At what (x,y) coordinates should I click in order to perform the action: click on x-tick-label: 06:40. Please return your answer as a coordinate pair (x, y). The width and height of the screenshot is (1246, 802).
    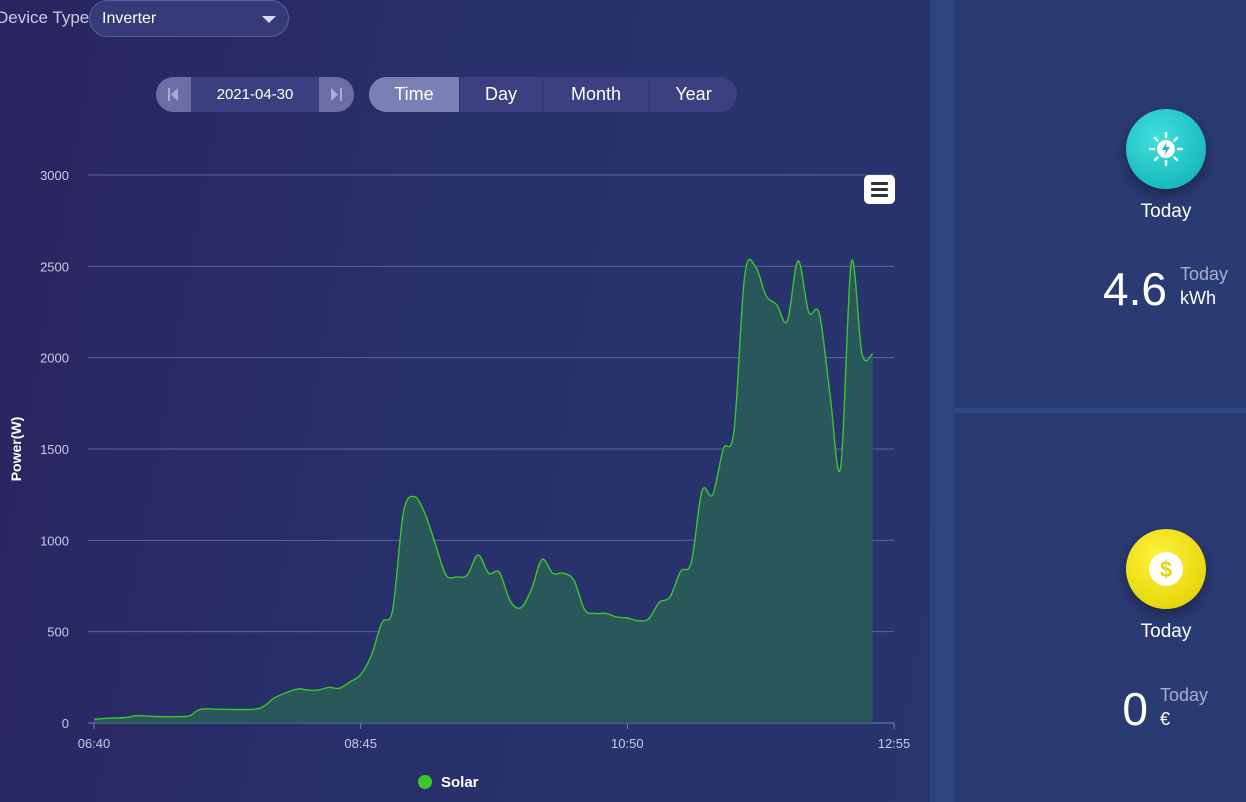
    Looking at the image, I should click on (94, 743).